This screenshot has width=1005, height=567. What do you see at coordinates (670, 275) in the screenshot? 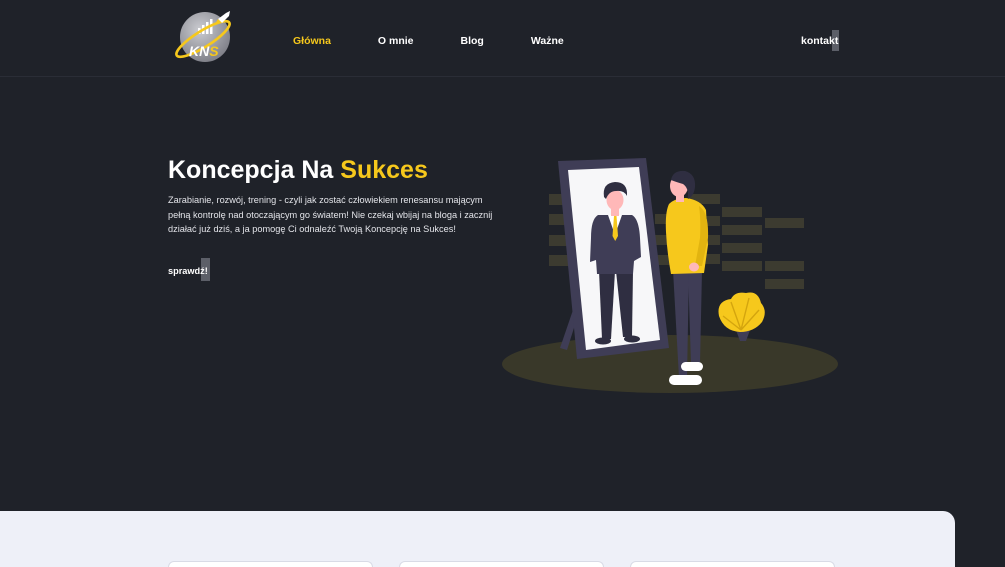
I see `mirror-illustration` at bounding box center [670, 275].